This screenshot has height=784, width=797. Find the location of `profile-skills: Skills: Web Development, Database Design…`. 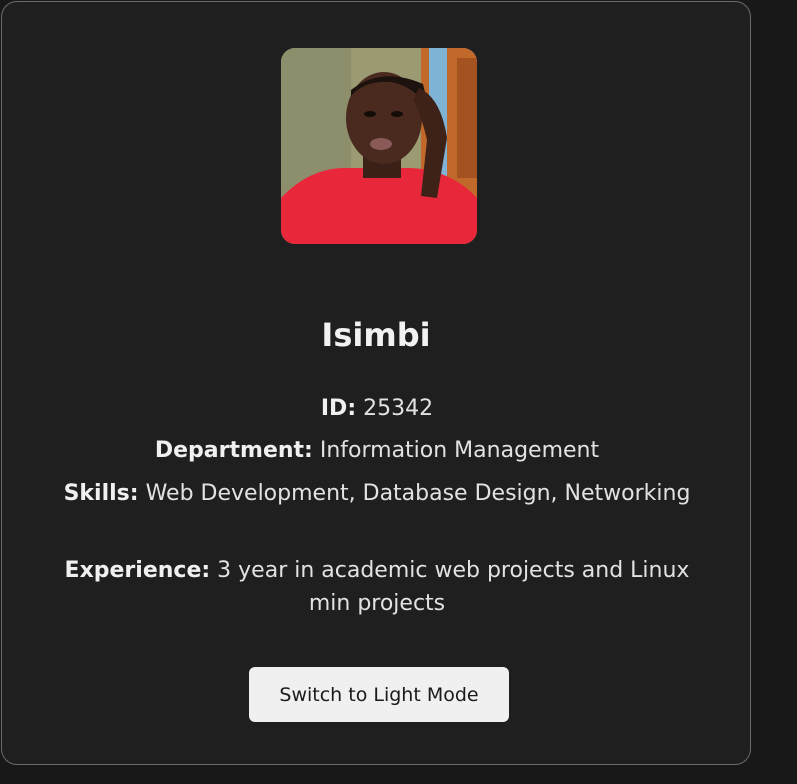

profile-skills: Skills: Web Development, Database Design… is located at coordinates (377, 493).